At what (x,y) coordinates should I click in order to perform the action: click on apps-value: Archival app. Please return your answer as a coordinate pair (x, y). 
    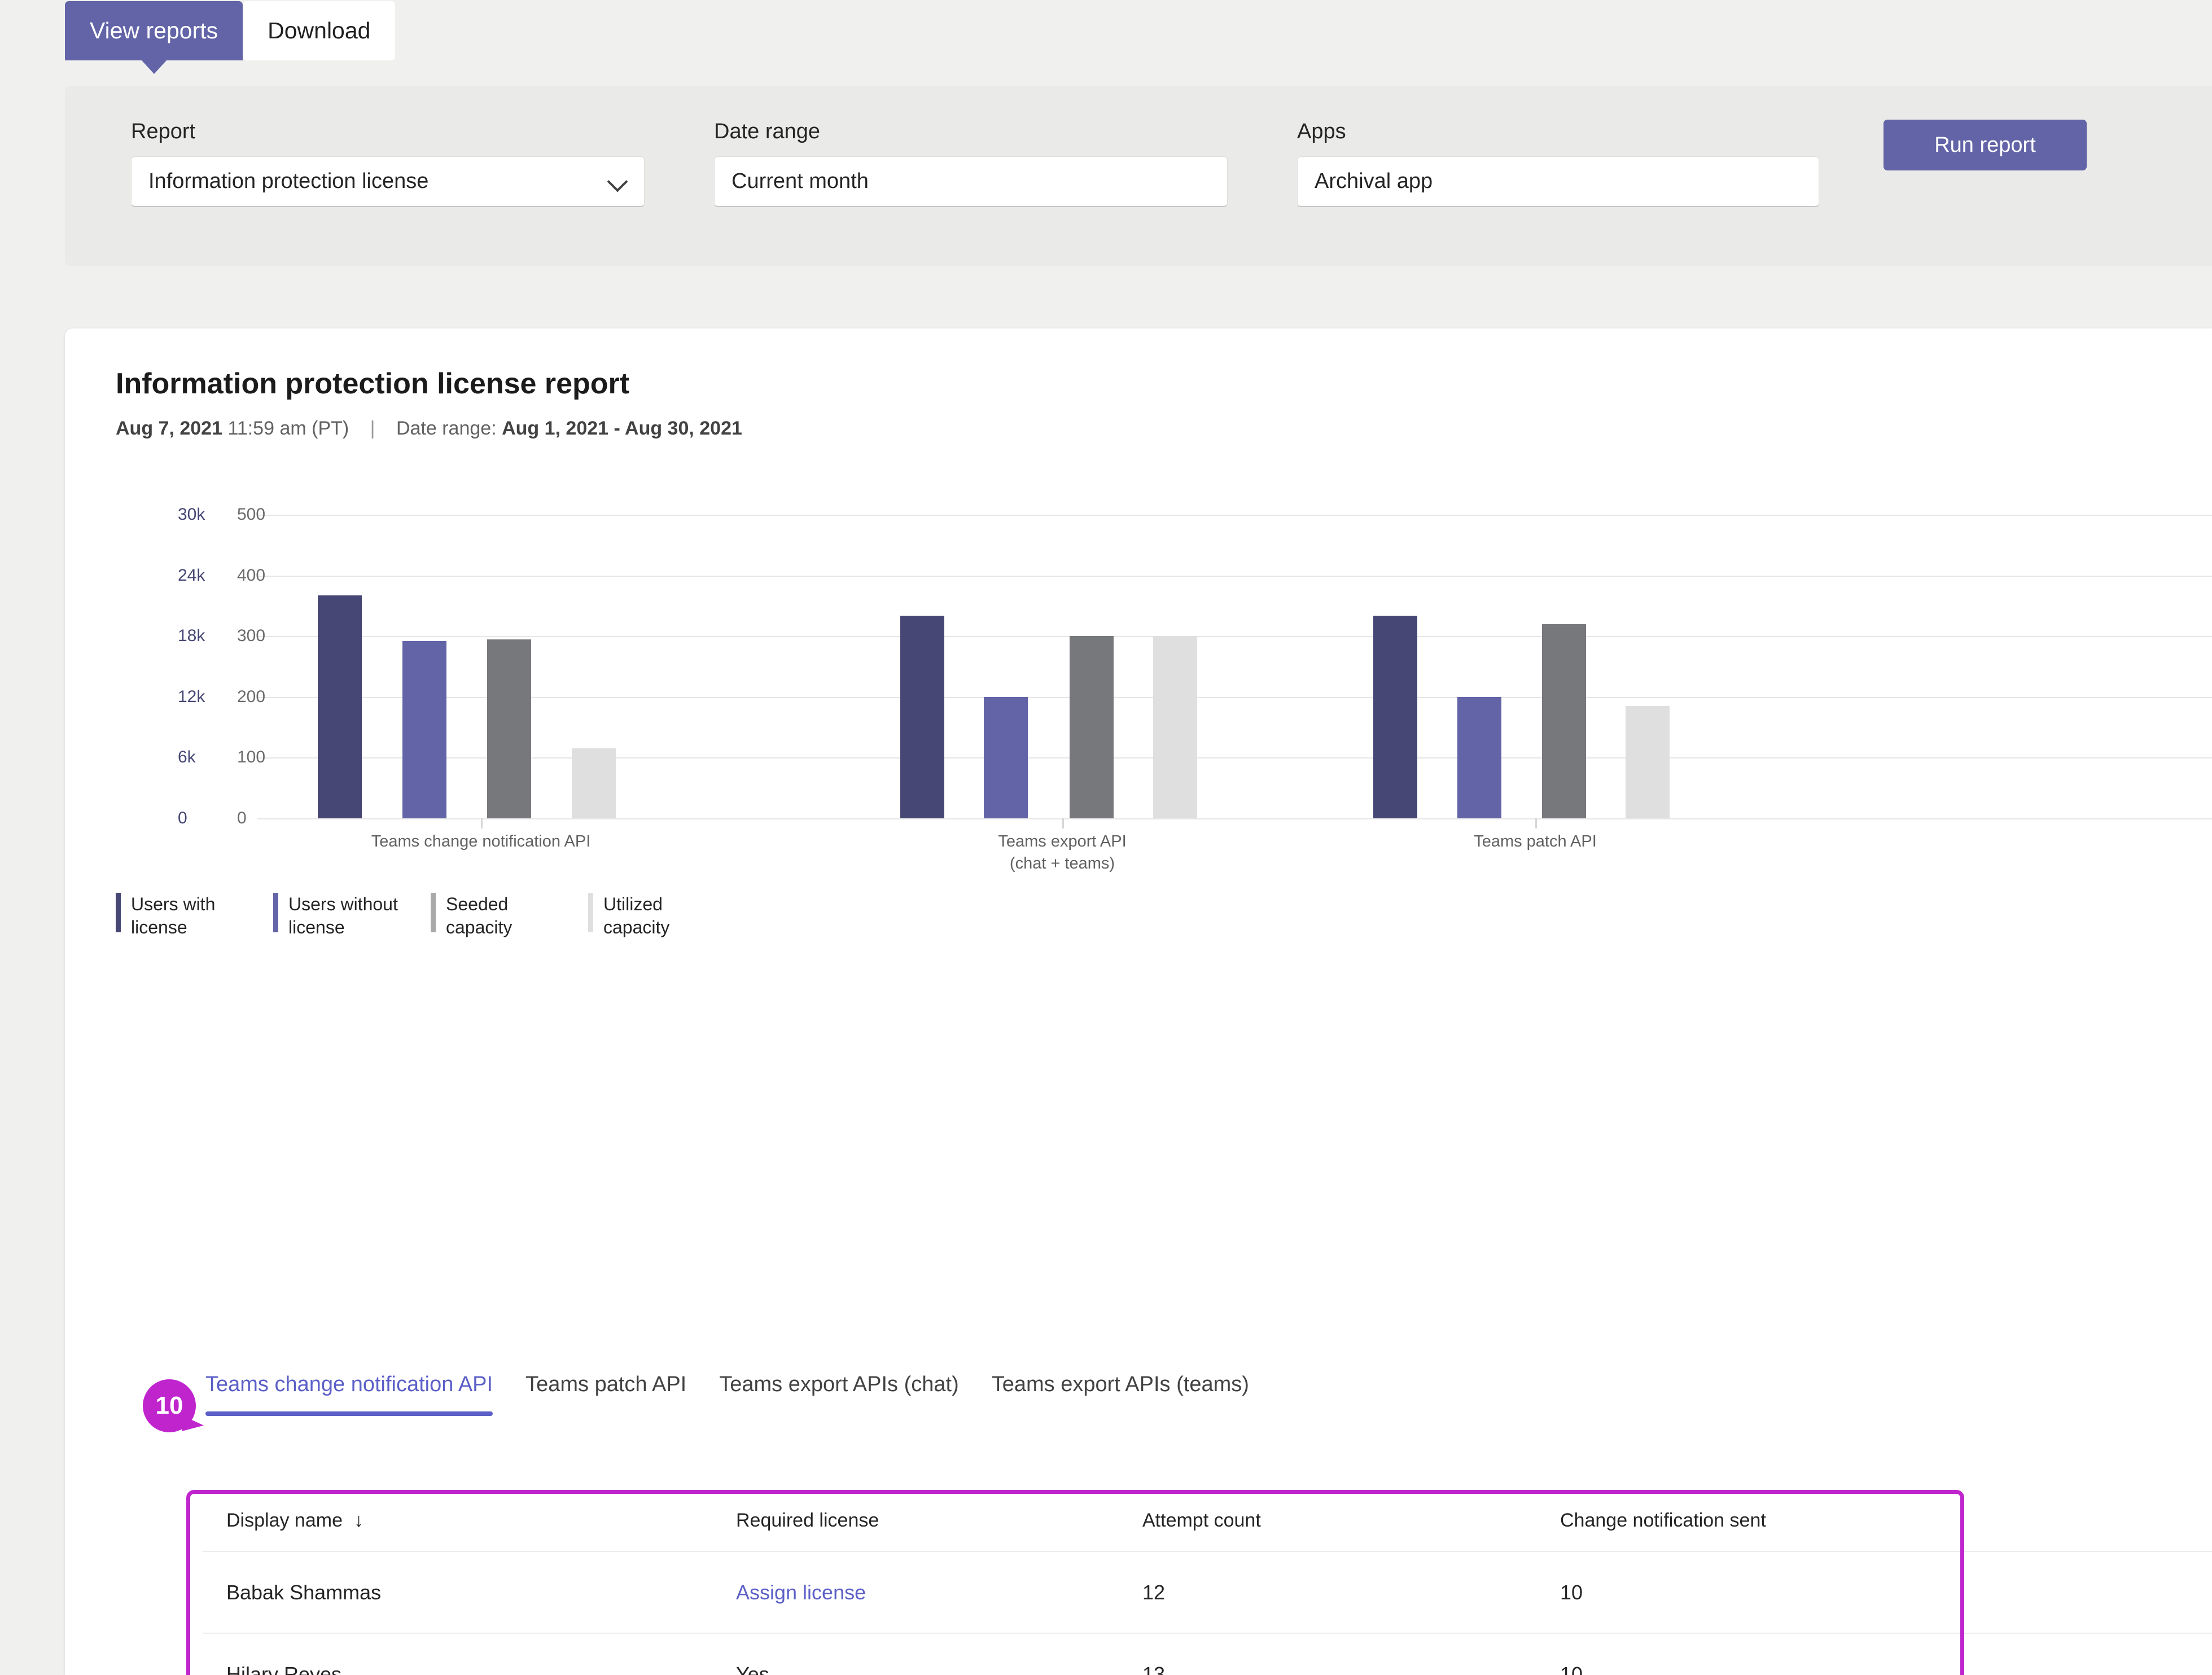
    Looking at the image, I should click on (1374, 181).